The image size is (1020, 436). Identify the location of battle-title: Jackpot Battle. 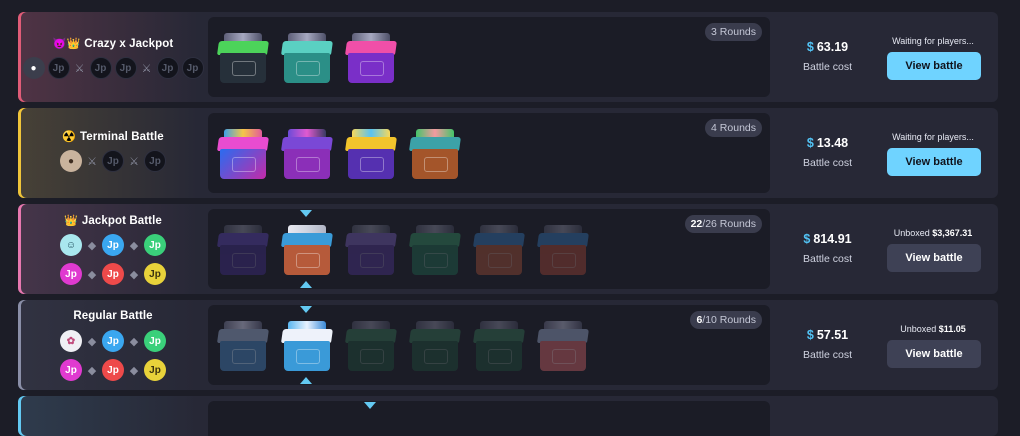
(121, 221).